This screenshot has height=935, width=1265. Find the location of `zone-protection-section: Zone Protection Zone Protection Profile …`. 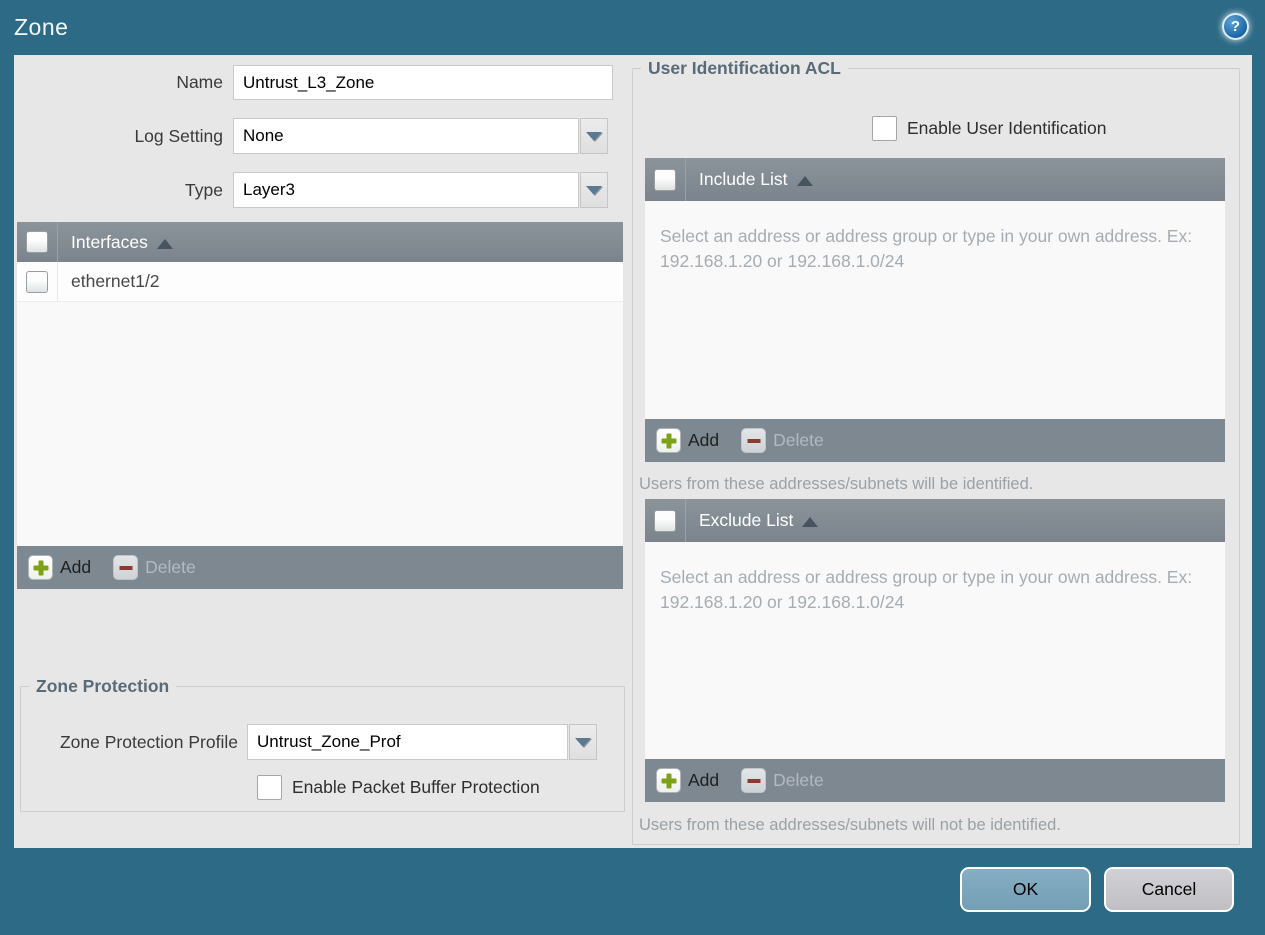

zone-protection-section: Zone Protection Zone Protection Profile … is located at coordinates (322, 744).